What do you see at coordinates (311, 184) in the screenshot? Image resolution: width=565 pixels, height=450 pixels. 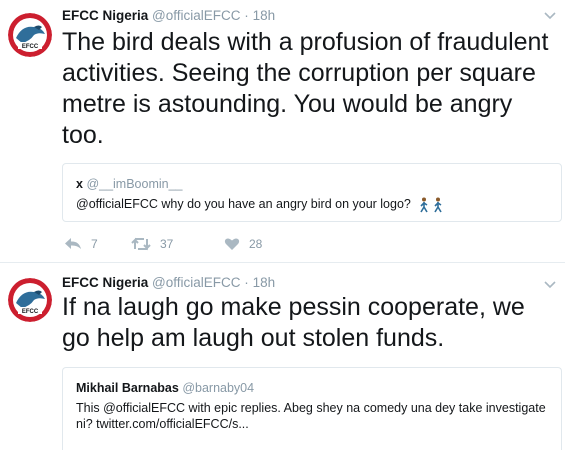 I see `quoted-tweet-header: x @__imBoomin__` at bounding box center [311, 184].